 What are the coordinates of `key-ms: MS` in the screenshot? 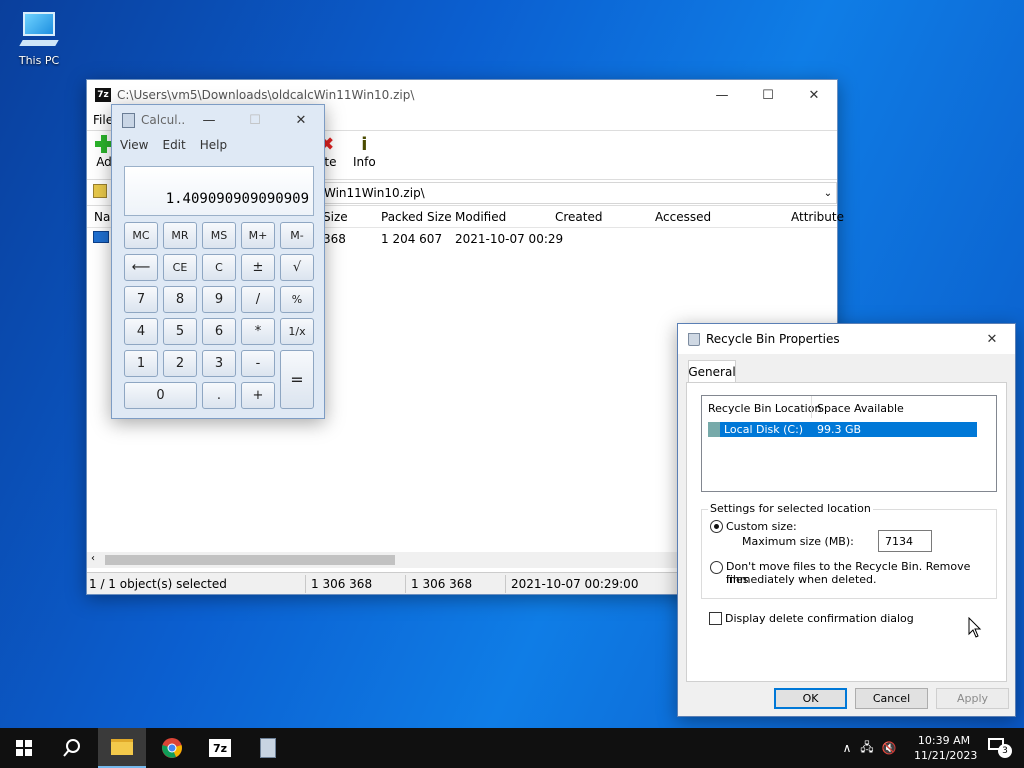 It's located at (219, 235).